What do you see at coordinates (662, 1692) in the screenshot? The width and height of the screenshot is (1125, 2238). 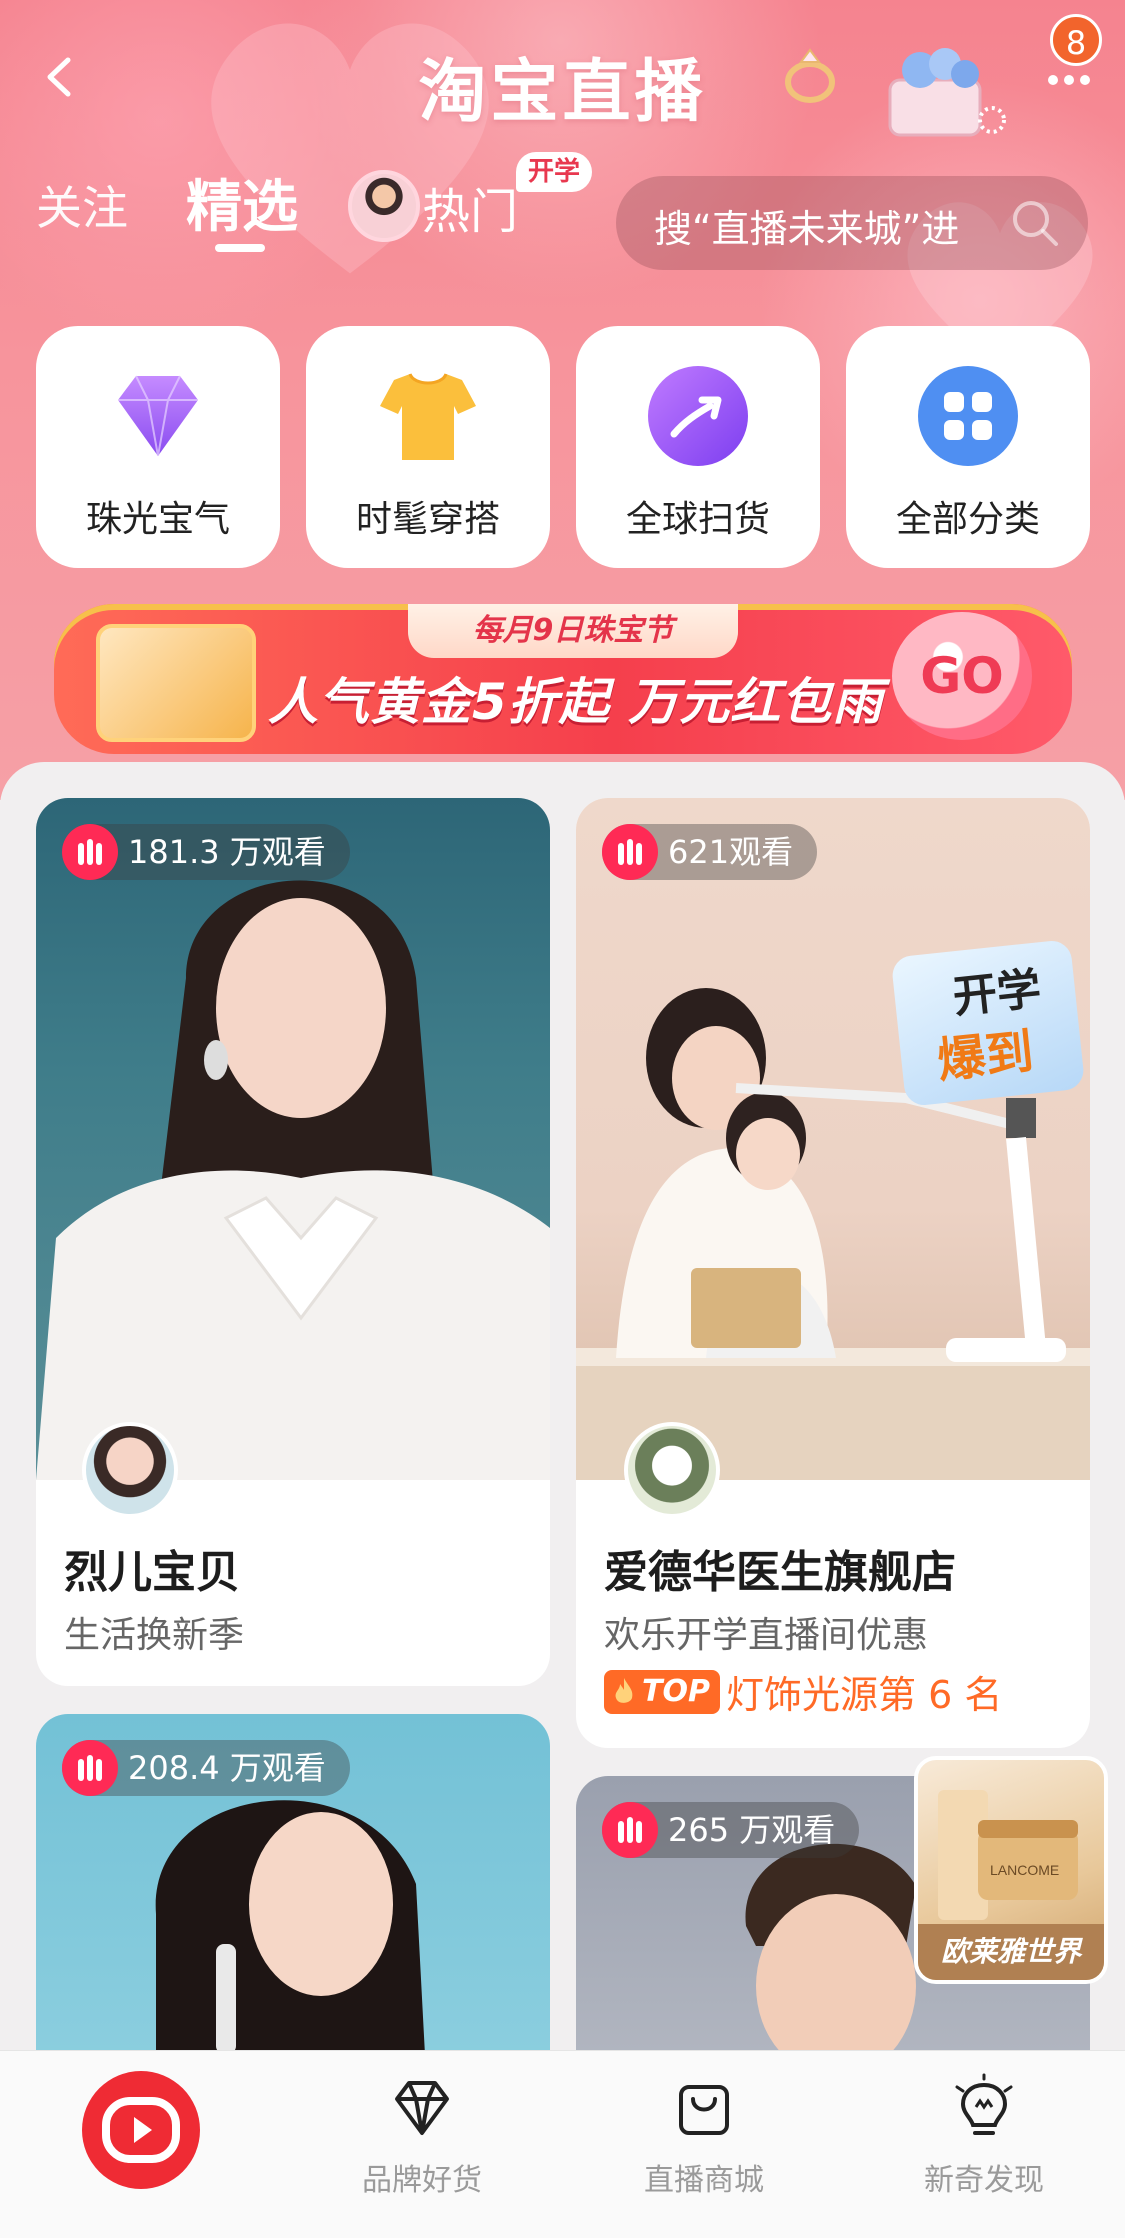 I see `top-rank-badge: TOP` at bounding box center [662, 1692].